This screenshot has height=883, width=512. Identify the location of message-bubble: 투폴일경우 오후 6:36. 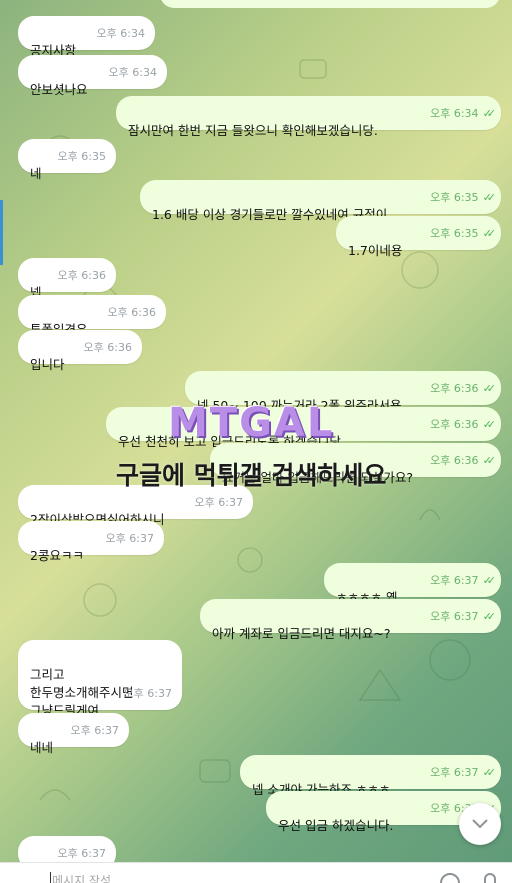
(92, 316).